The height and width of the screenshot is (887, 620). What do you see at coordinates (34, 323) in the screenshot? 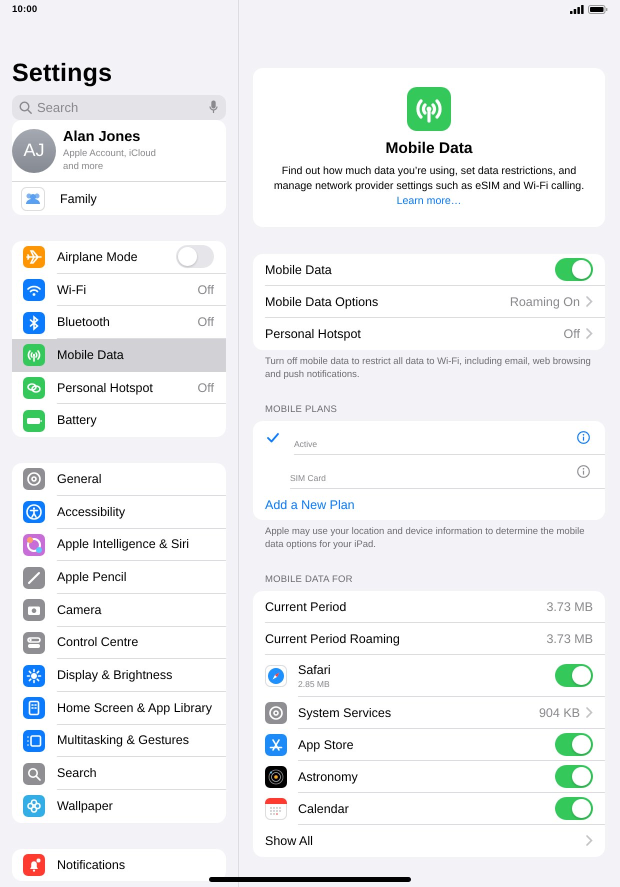
I see `bluetooth-icon` at bounding box center [34, 323].